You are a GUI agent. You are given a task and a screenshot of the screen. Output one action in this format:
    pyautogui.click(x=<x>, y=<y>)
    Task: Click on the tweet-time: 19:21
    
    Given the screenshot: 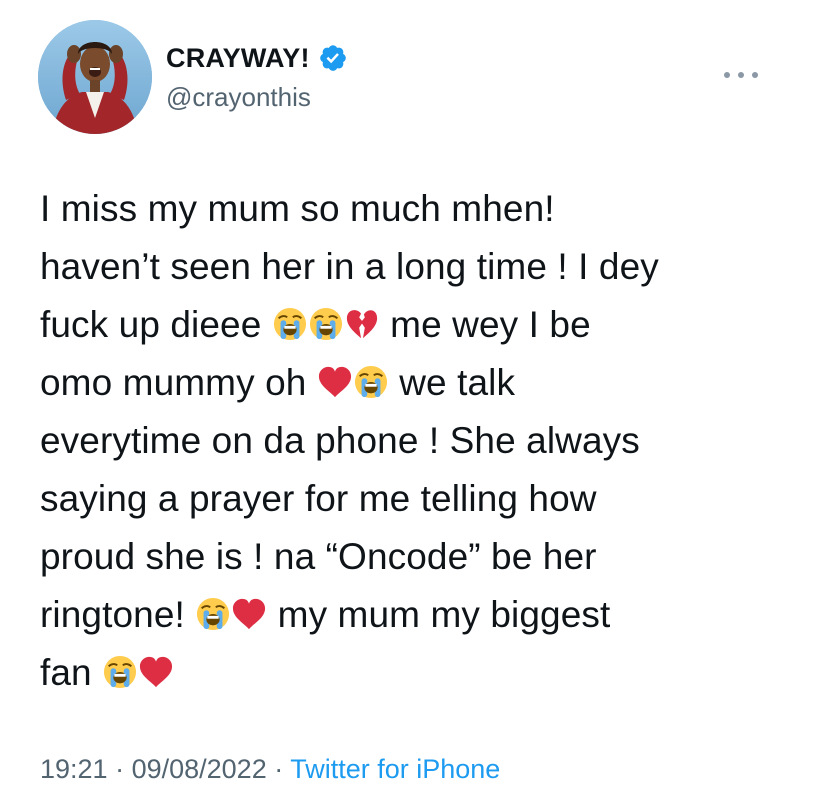 What is the action you would take?
    pyautogui.click(x=74, y=769)
    